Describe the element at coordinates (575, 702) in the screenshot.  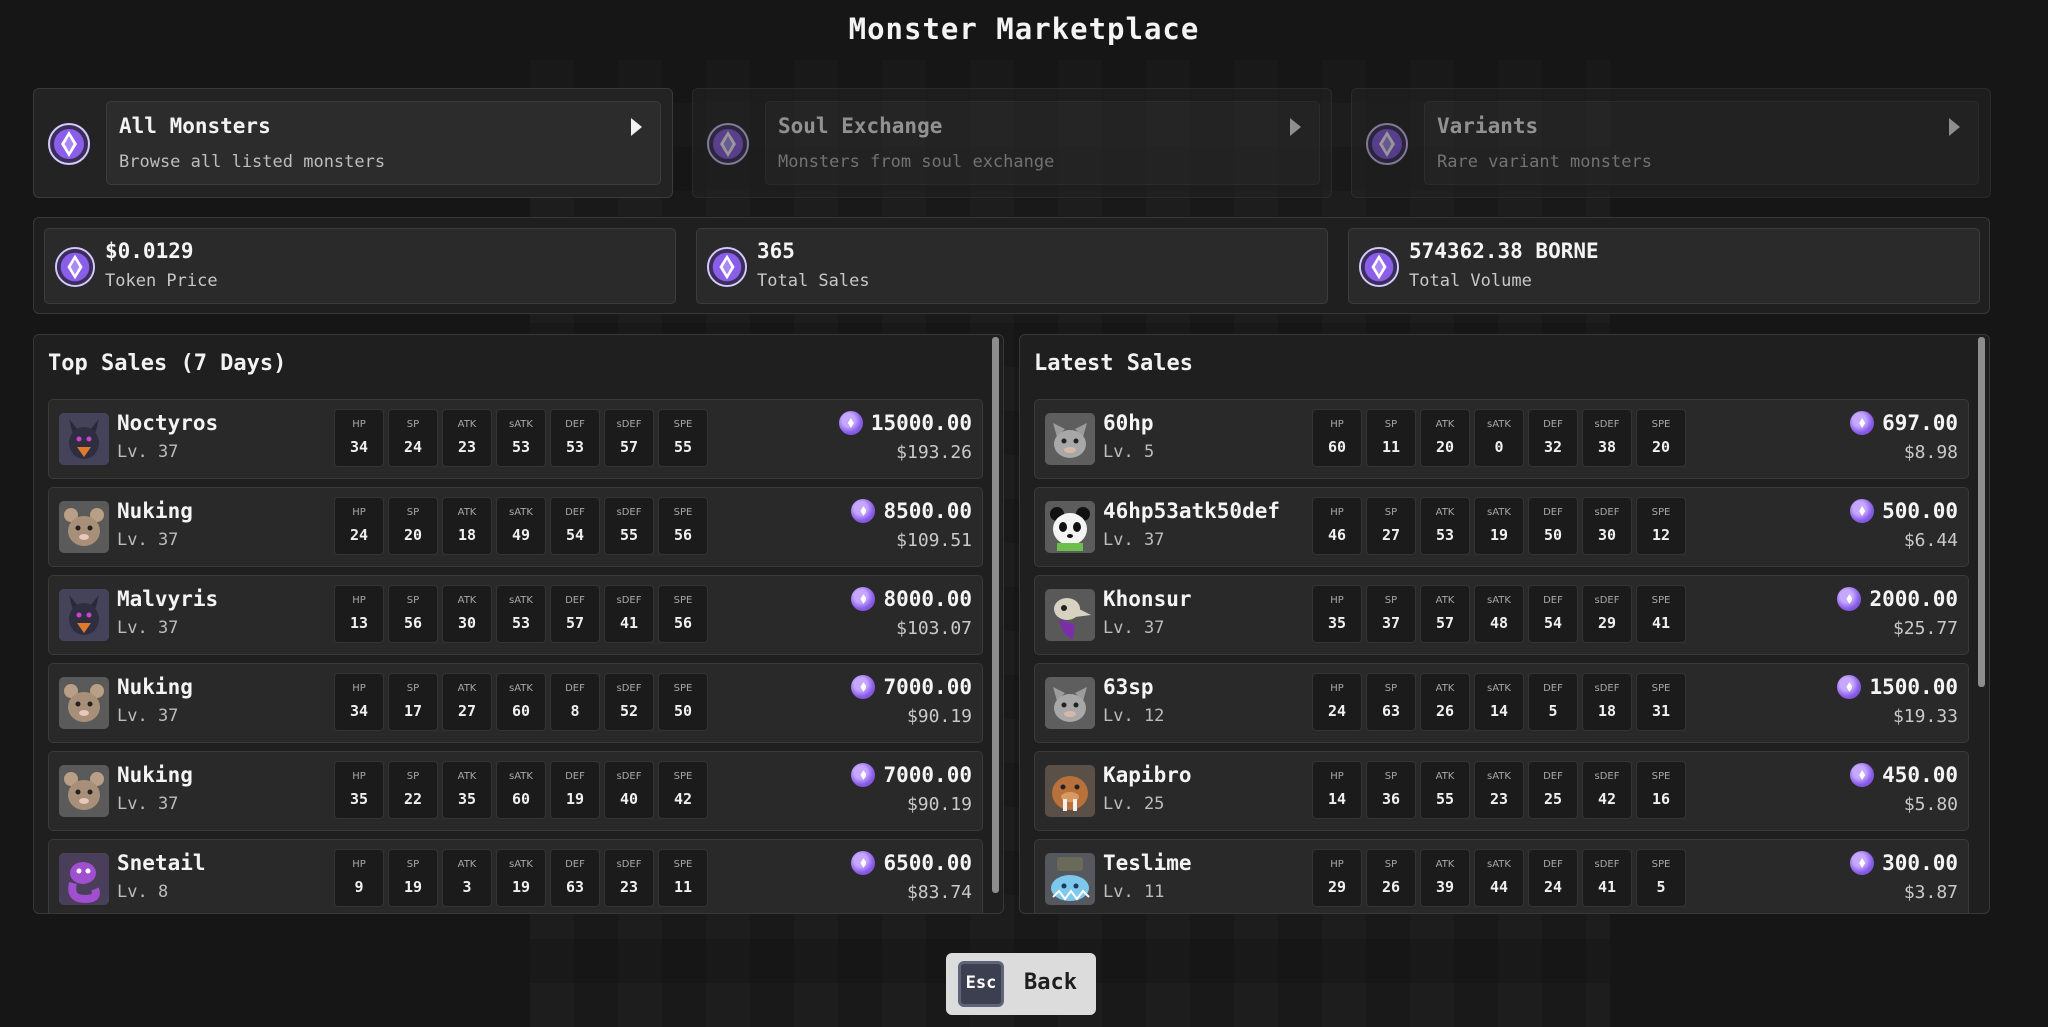
I see `stat-box-def: DEF 8` at that location.